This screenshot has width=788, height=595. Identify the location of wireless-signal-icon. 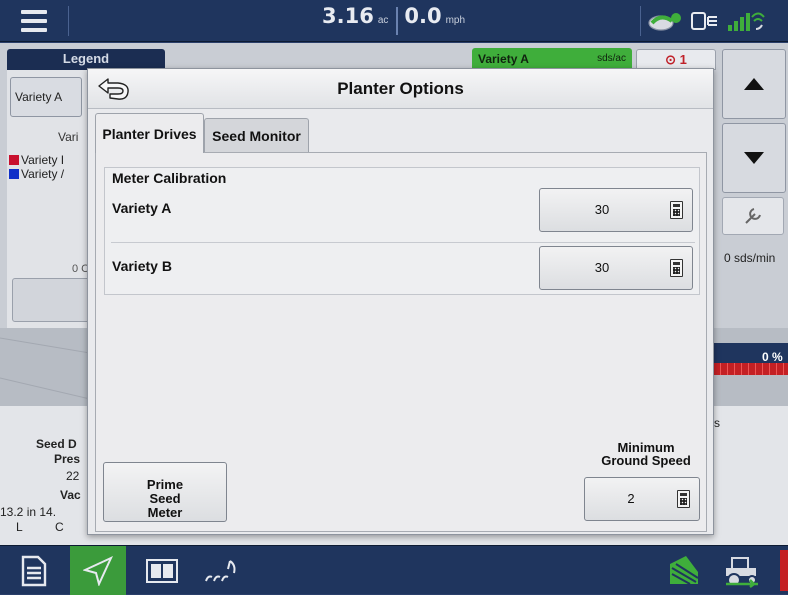
(746, 21).